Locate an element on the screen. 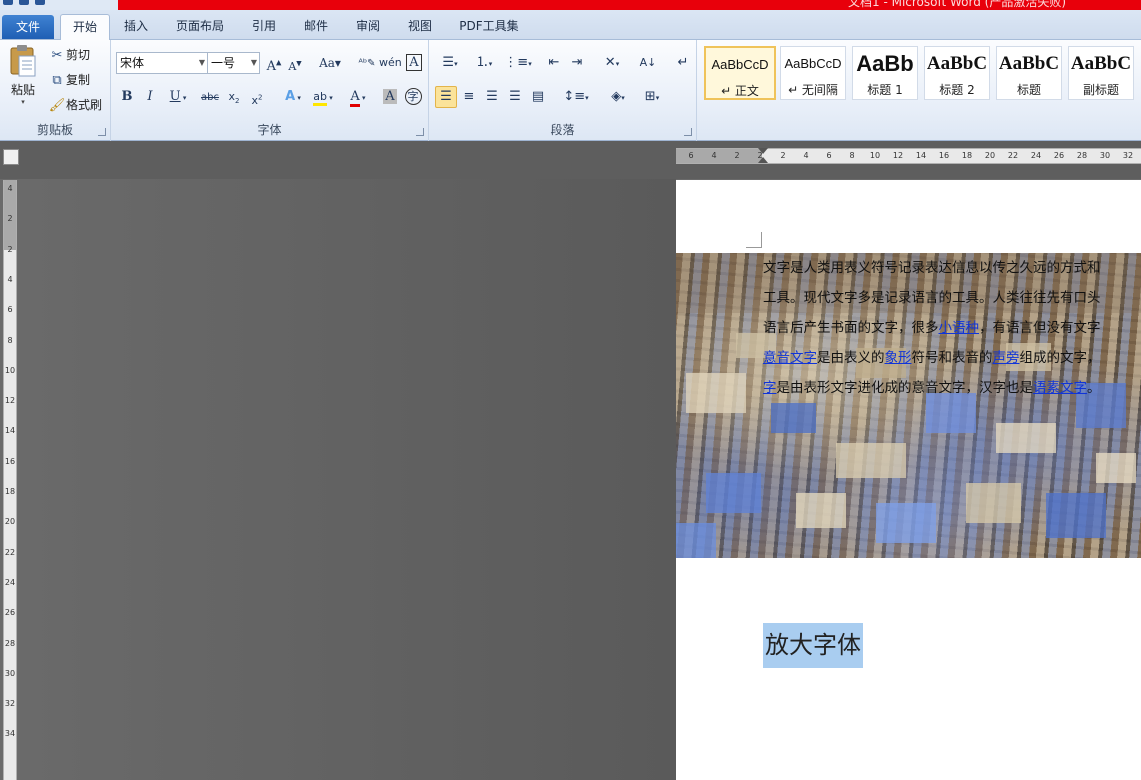  style-name: ↵ 正文 is located at coordinates (740, 91).